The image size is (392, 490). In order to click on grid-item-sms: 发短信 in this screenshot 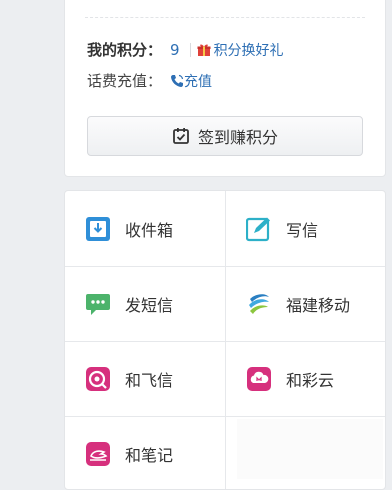, I will do `click(145, 303)`.